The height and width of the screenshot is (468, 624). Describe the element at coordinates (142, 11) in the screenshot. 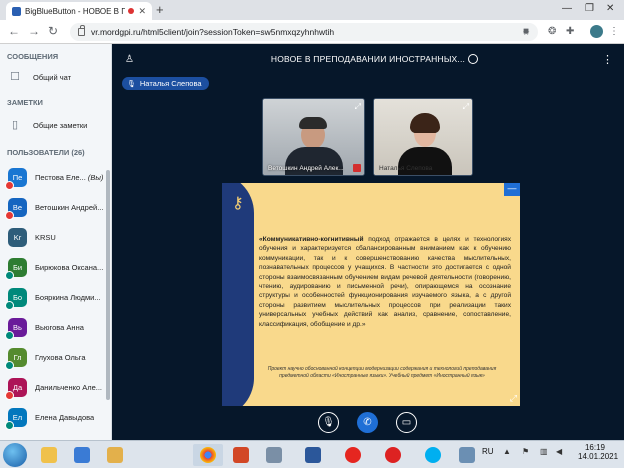

I see `tab-close-icon: ✕` at that location.